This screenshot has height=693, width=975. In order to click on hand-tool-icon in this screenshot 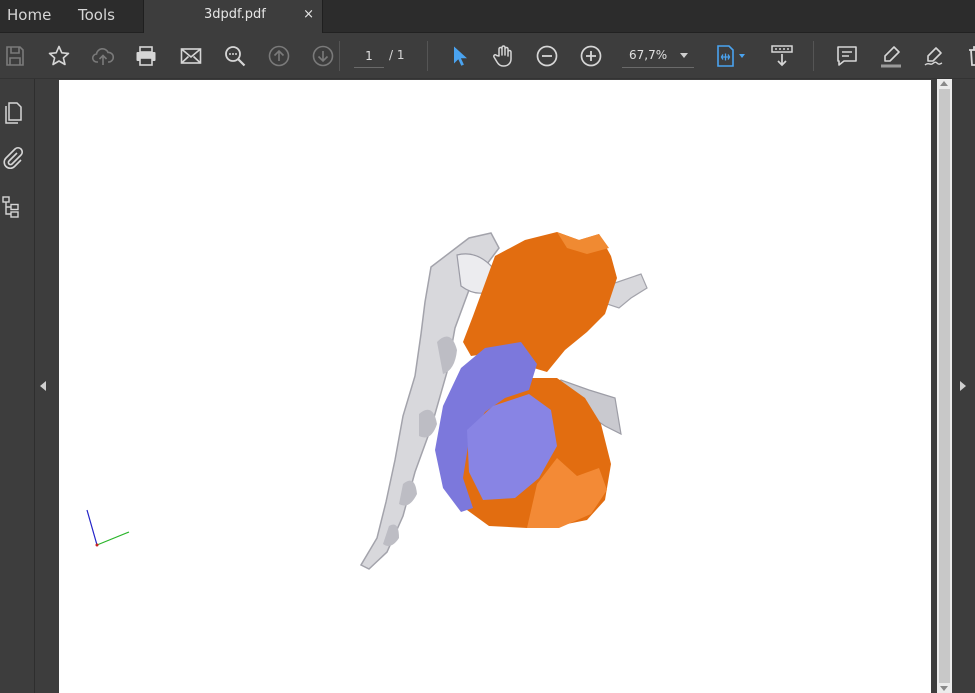, I will do `click(503, 56)`.